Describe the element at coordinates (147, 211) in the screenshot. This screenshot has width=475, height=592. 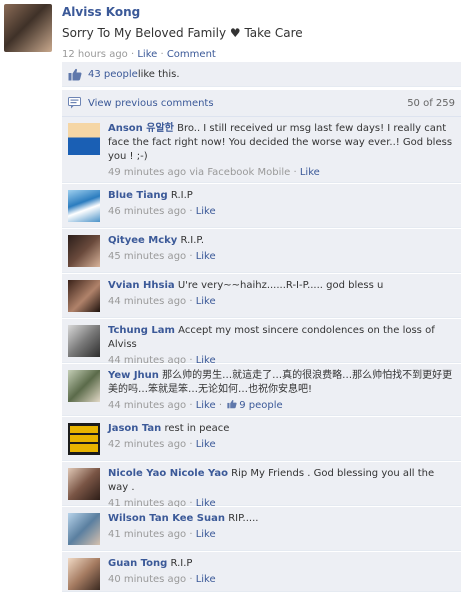
I see `comment-time: 46 minutes ago` at that location.